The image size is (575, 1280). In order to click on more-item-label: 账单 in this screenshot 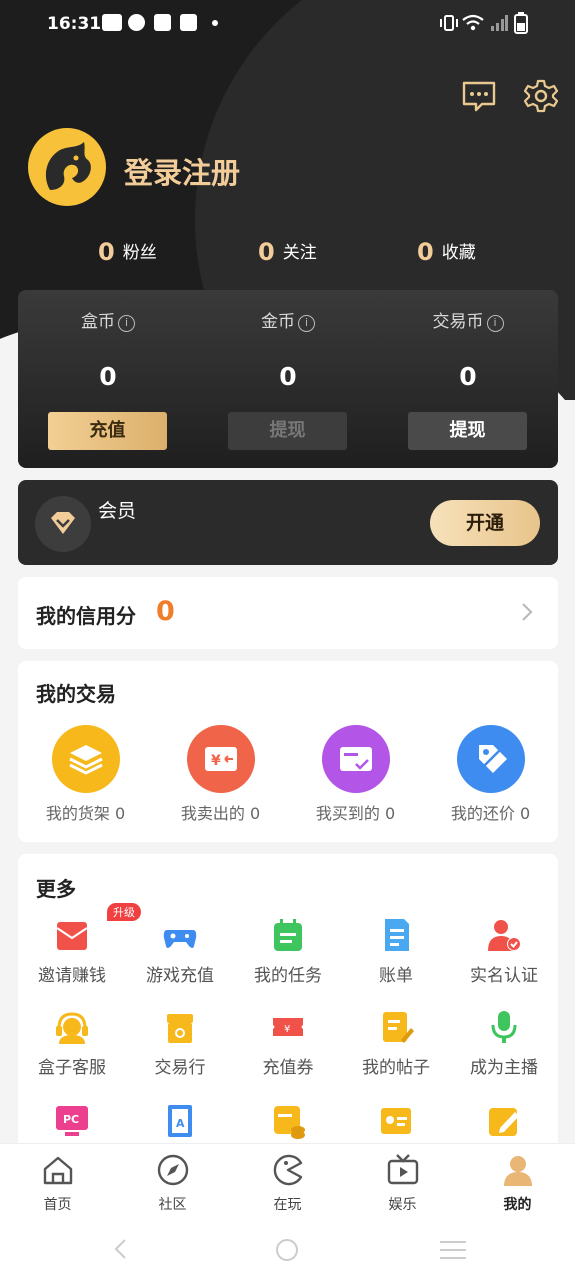, I will do `click(396, 976)`.